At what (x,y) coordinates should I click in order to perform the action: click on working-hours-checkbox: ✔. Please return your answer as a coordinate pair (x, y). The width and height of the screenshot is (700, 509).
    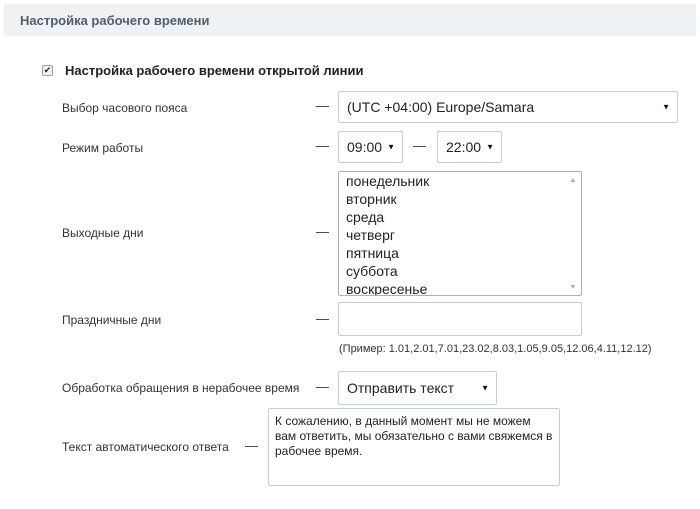
    Looking at the image, I should click on (47, 70).